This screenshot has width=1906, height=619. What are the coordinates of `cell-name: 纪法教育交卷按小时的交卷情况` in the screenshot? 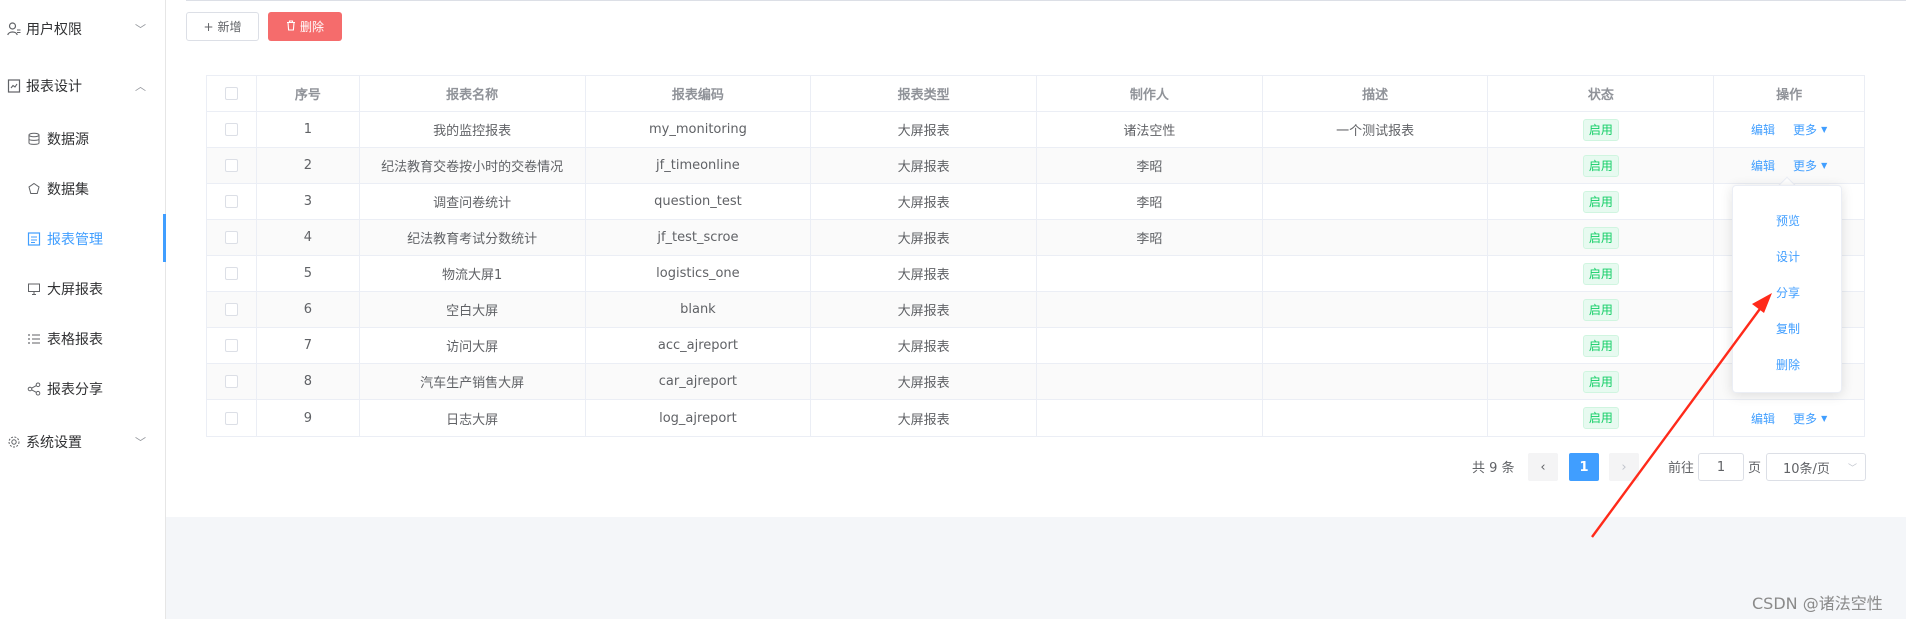 It's located at (473, 165).